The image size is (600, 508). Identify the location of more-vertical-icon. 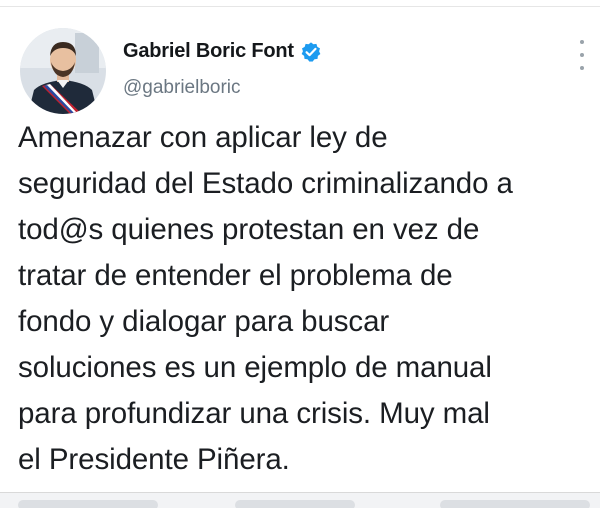
(582, 42).